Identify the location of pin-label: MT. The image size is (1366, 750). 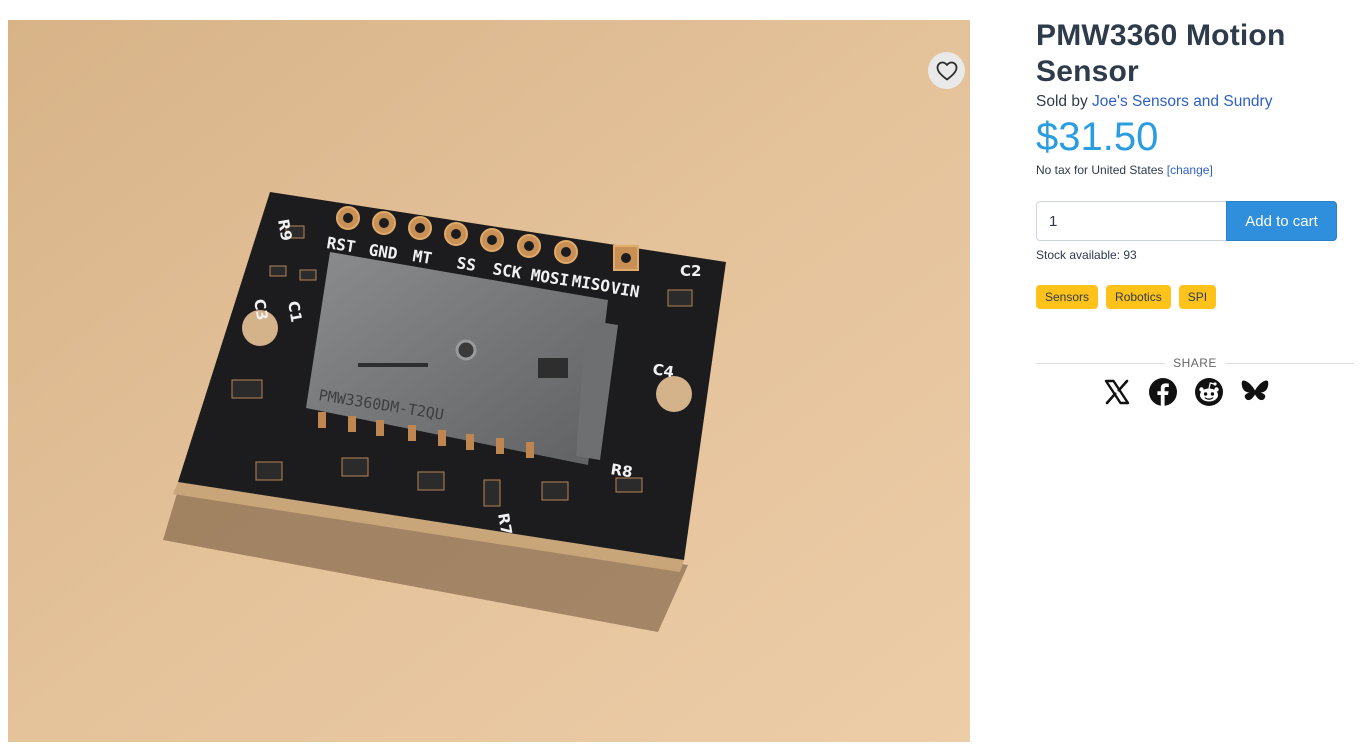
(422, 257).